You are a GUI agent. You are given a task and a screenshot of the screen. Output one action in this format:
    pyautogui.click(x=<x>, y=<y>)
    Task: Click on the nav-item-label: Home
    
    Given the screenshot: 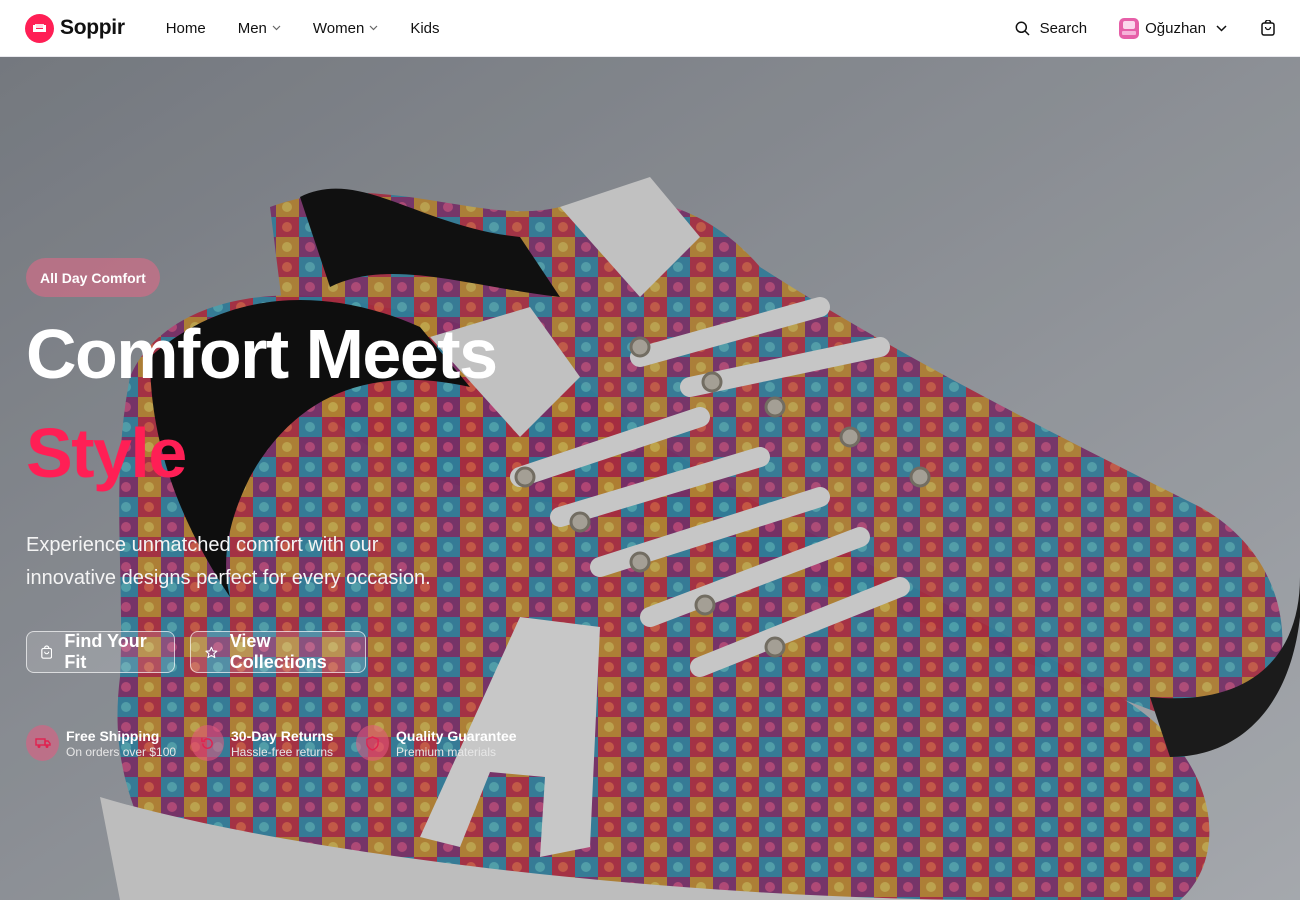 What is the action you would take?
    pyautogui.click(x=185, y=28)
    